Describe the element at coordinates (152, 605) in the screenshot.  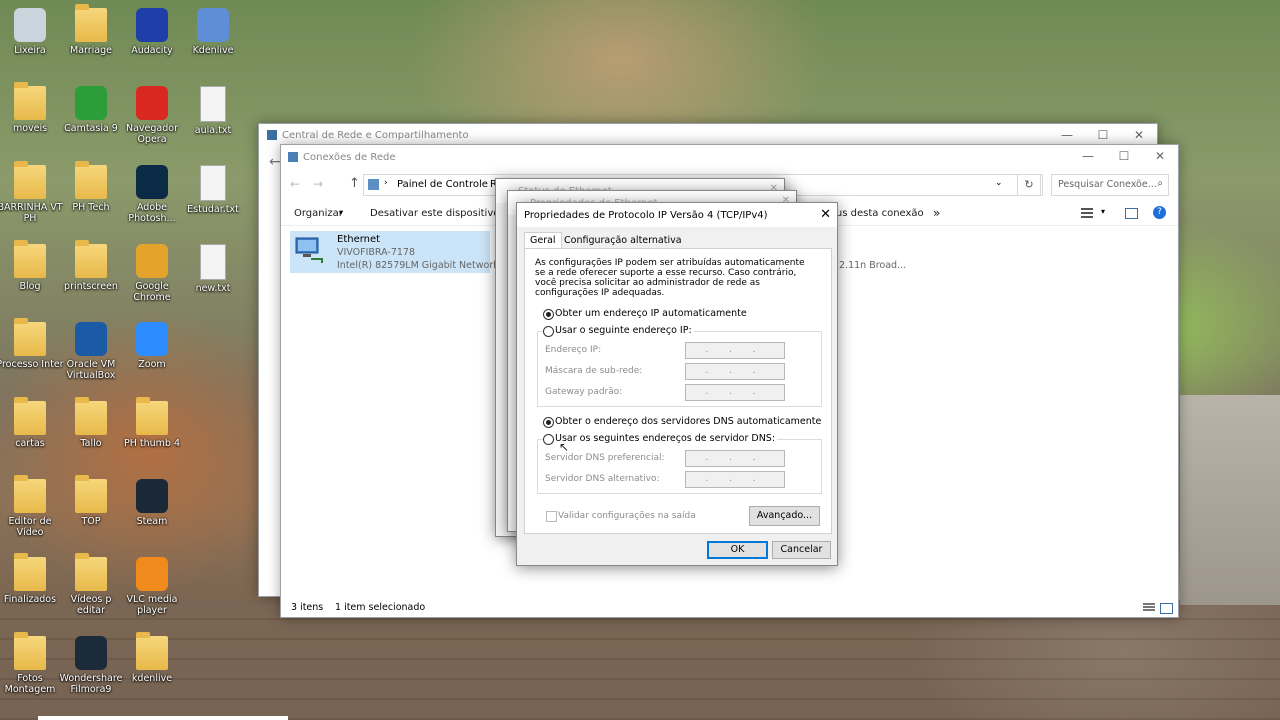
I see `desktop-icon-label: VLC media player` at that location.